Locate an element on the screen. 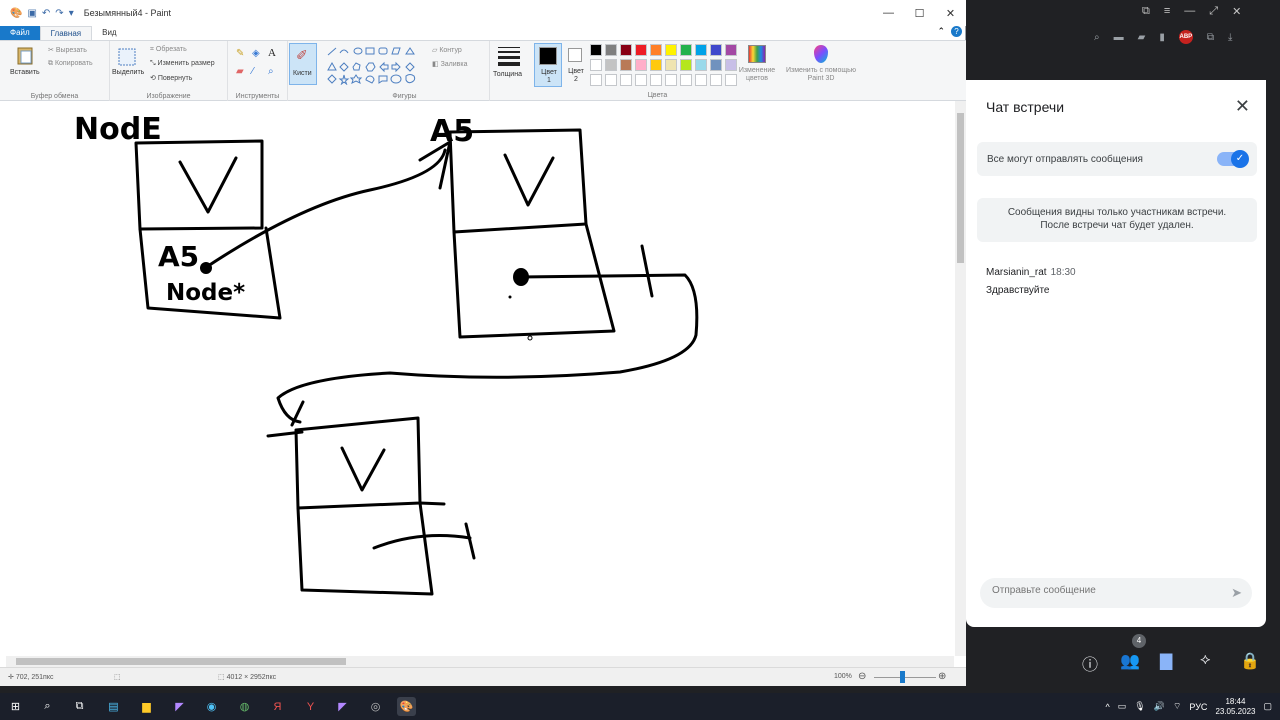 The image size is (1280, 720). chrome-icon: ◍ is located at coordinates (244, 706).